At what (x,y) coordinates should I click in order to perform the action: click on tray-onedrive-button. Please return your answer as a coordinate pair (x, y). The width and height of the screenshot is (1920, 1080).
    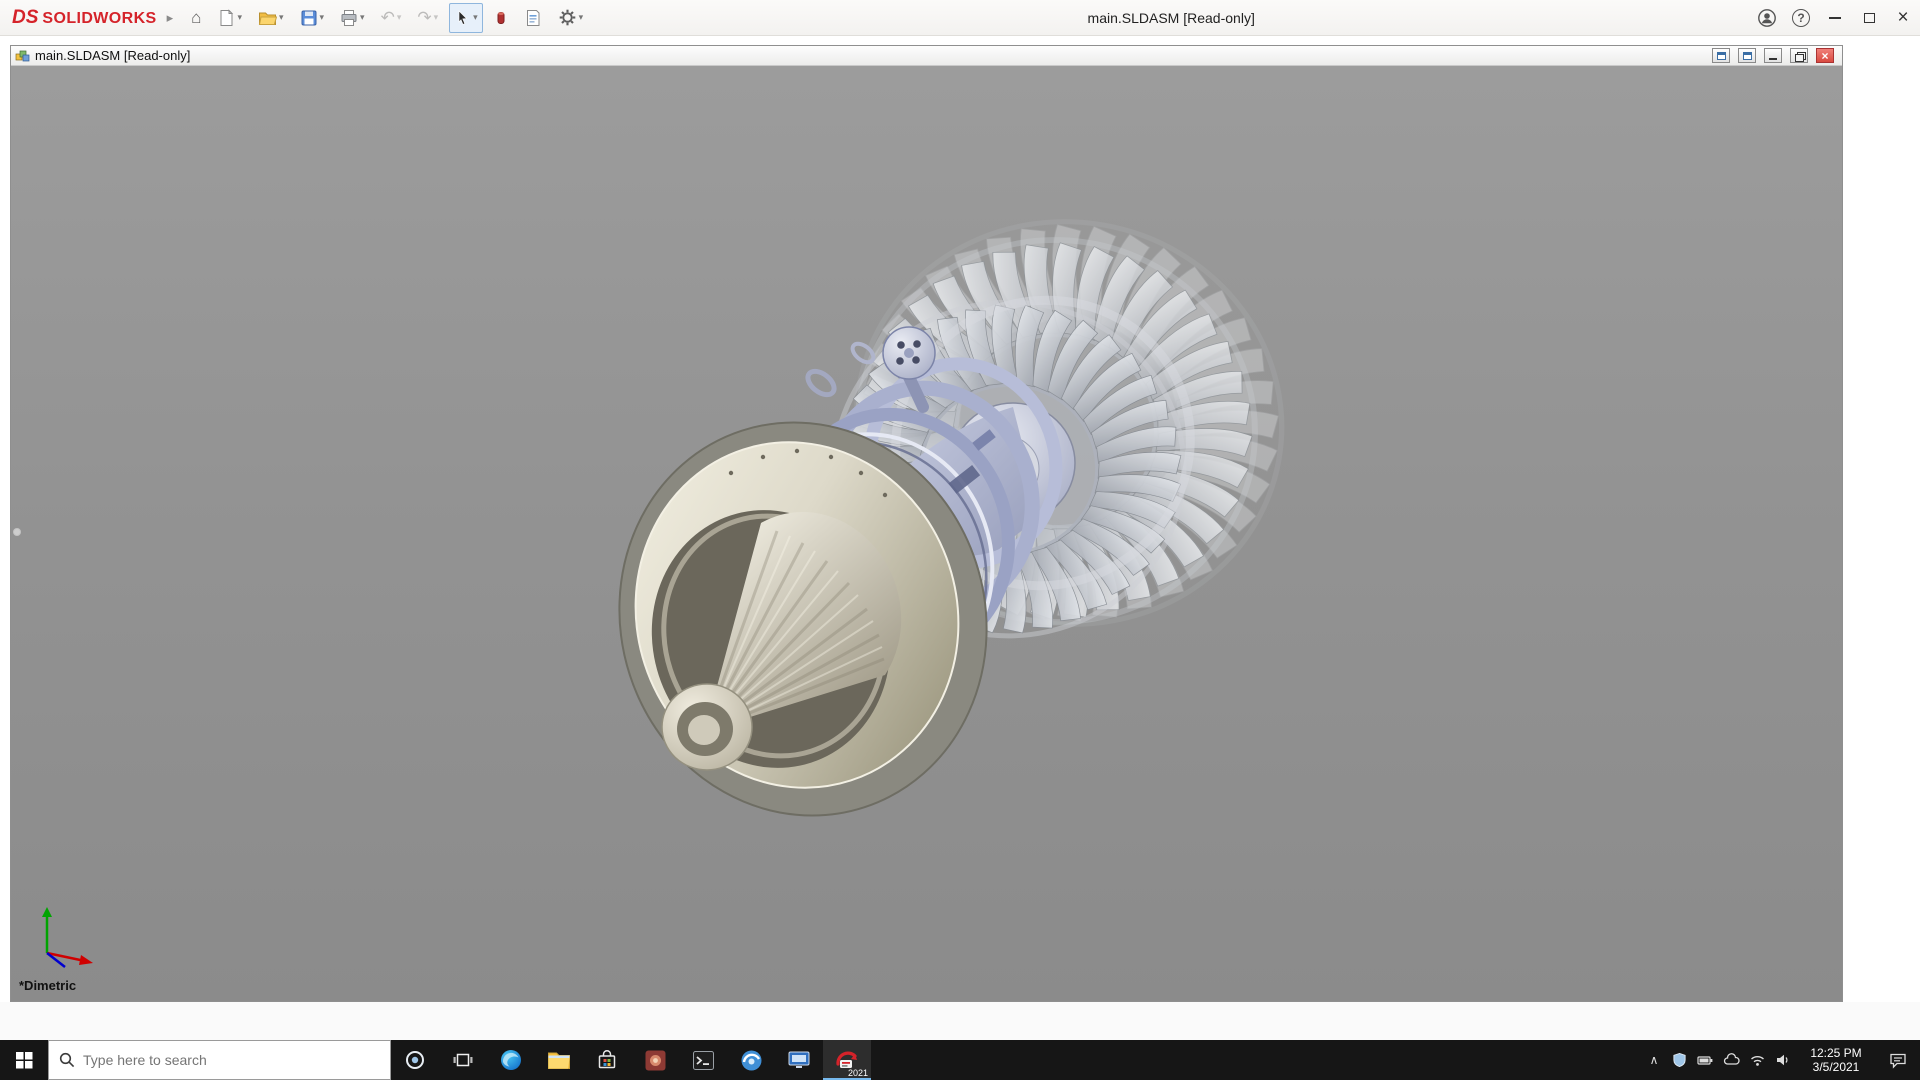
    Looking at the image, I should click on (1731, 1060).